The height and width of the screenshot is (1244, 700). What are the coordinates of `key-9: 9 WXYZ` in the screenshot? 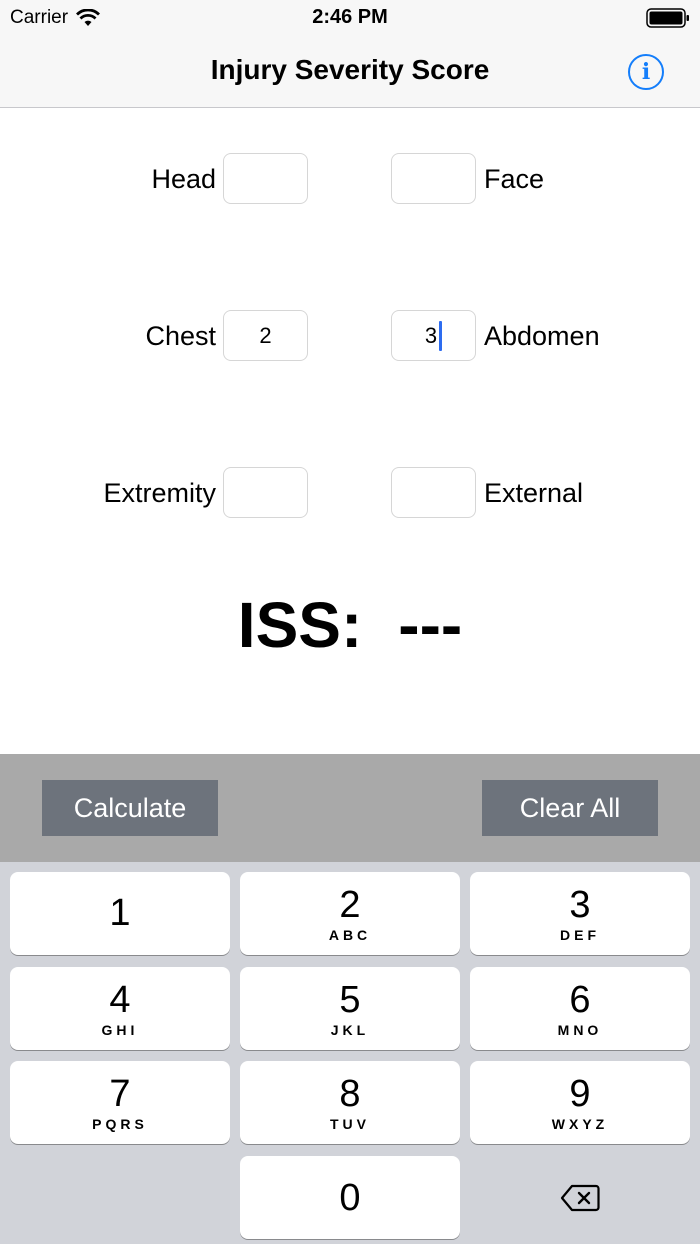 It's located at (580, 1102).